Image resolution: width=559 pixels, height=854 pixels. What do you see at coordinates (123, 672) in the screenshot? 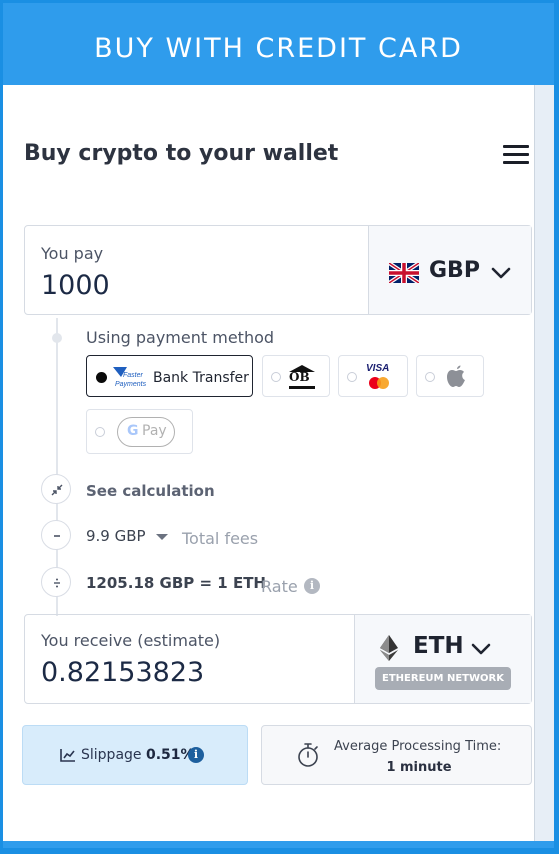
I see `receive-amount: 0.82153823` at bounding box center [123, 672].